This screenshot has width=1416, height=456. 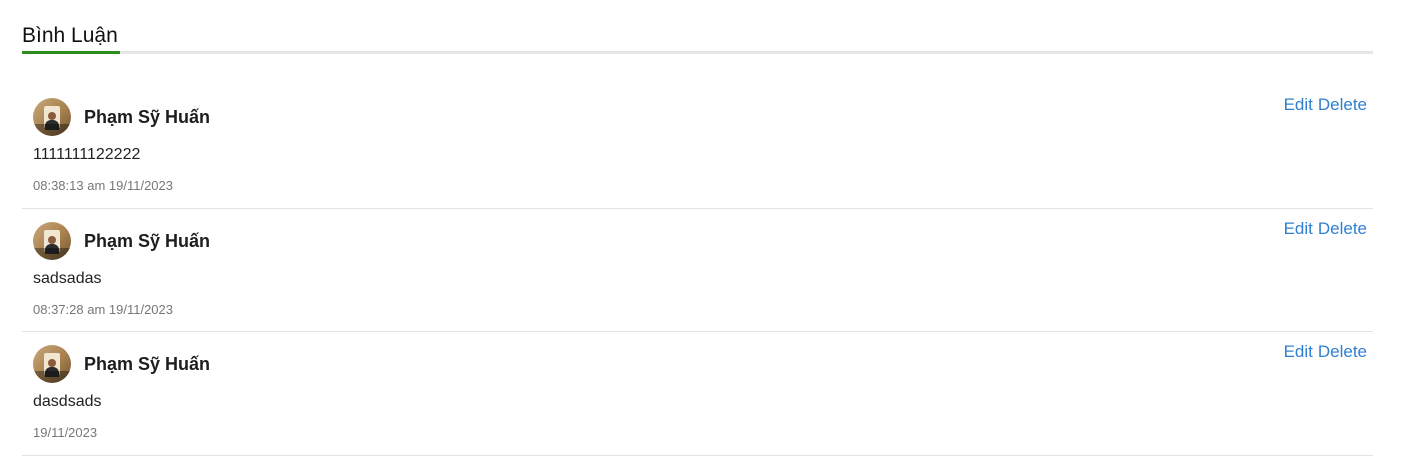 What do you see at coordinates (65, 432) in the screenshot?
I see `comment-timestamp: 19/11/2023` at bounding box center [65, 432].